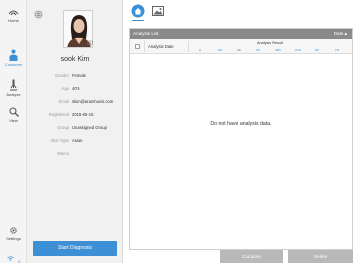 The width and height of the screenshot is (356, 263). I want to click on metric-label: UVS, so click(298, 50).